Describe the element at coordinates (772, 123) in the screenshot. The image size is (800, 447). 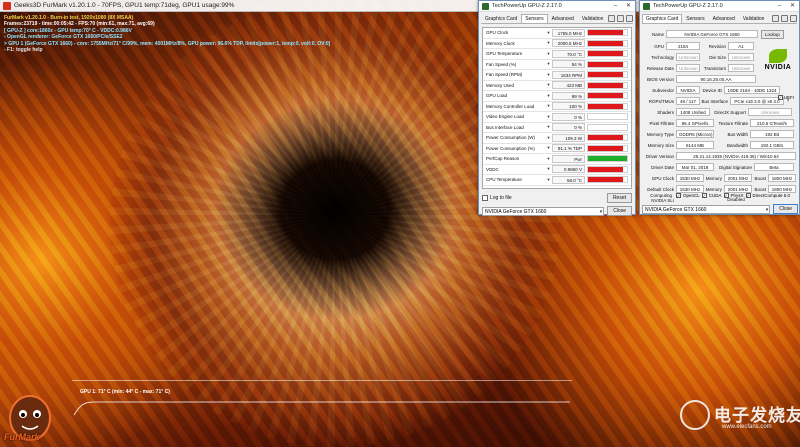
I see `texture-fillrate-field: 210.6 GTexel/s` at that location.